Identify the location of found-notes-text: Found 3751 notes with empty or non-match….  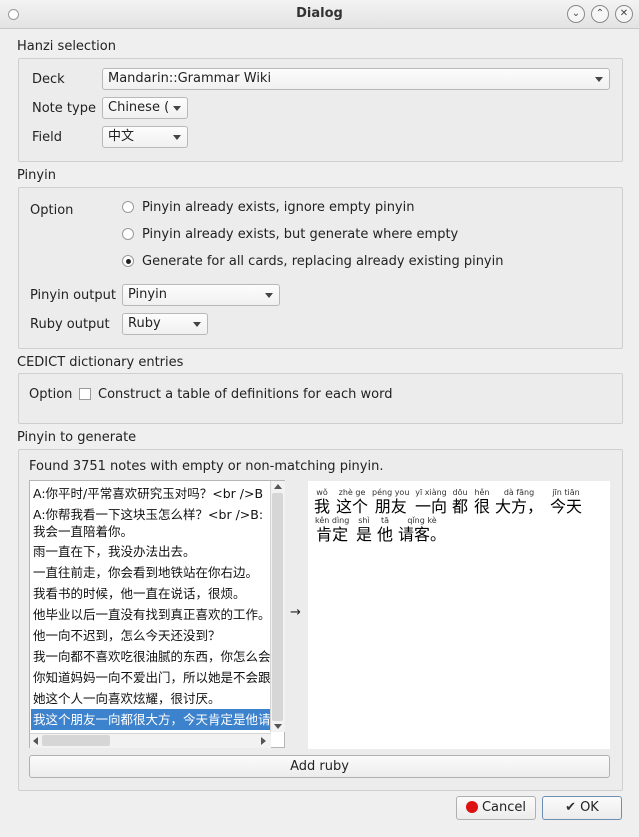
(206, 466).